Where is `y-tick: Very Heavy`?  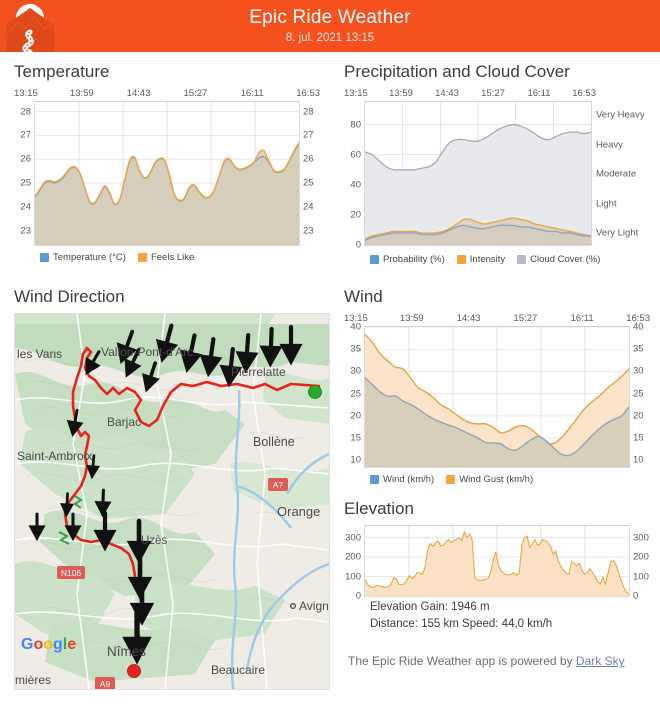 y-tick: Very Heavy is located at coordinates (620, 115).